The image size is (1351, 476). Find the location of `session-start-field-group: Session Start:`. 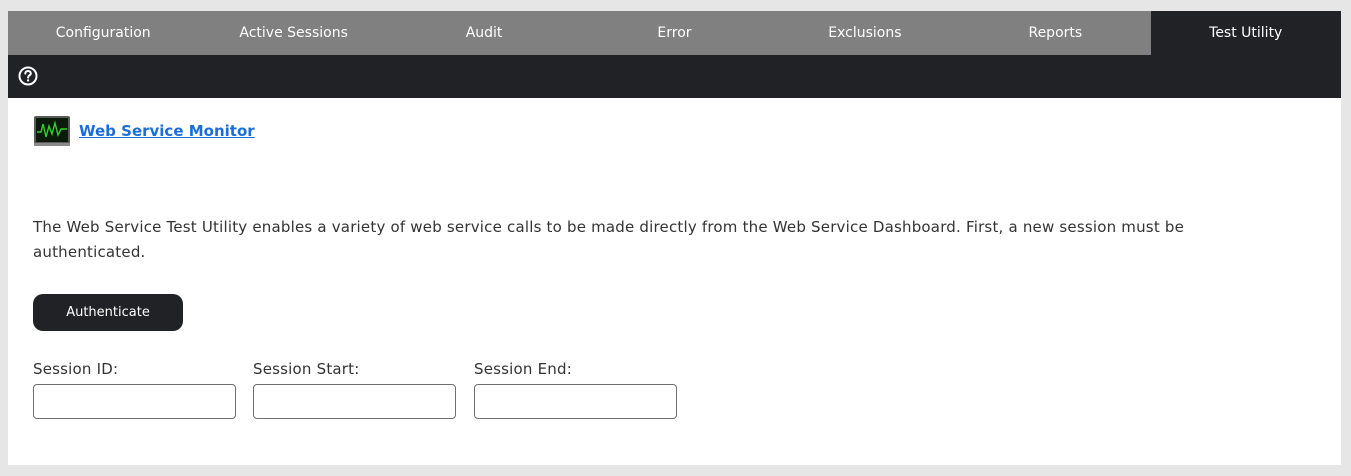

session-start-field-group: Session Start: is located at coordinates (354, 389).